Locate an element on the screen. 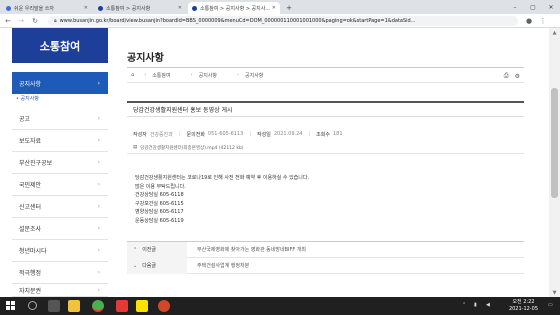  print-icon: ⎙ is located at coordinates (506, 76).